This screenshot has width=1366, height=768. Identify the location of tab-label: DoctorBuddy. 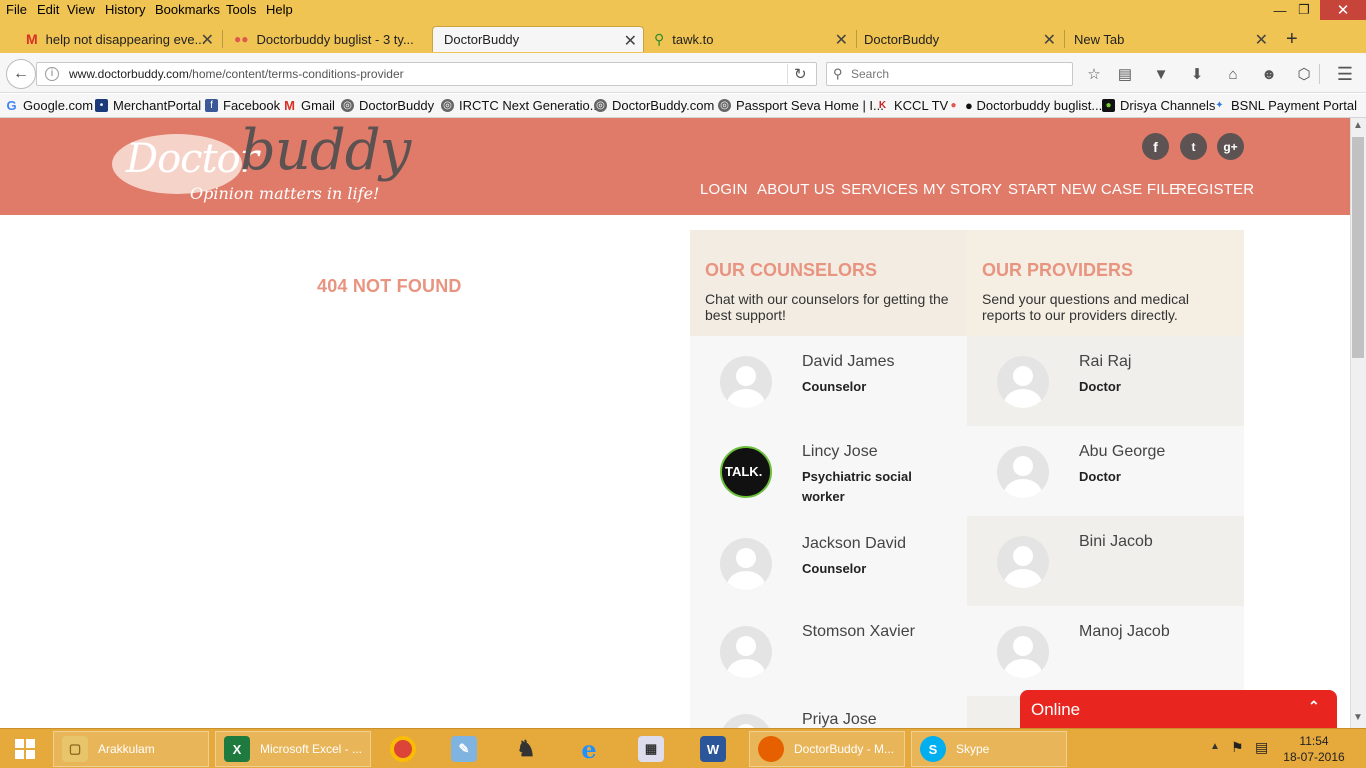
(902, 39).